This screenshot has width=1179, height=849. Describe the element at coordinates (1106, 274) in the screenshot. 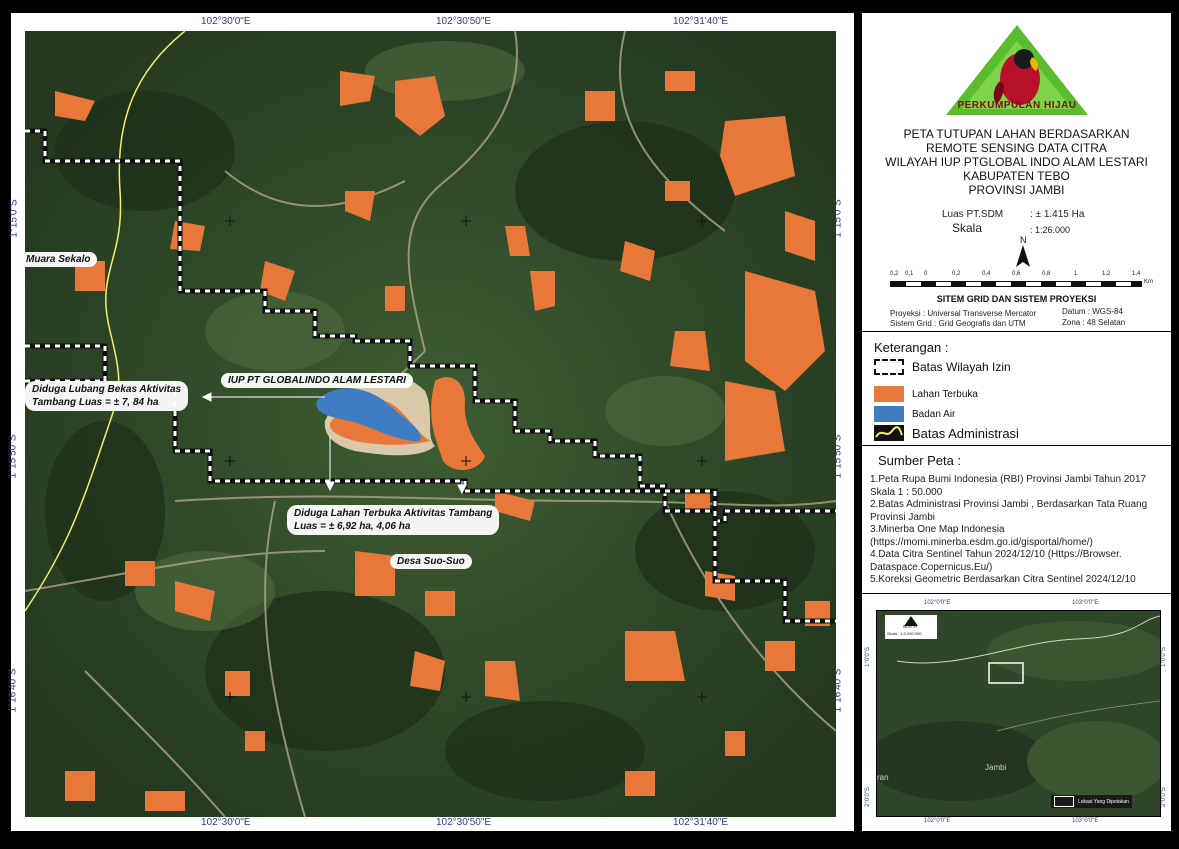

I see `scale-tick: 1,2` at that location.